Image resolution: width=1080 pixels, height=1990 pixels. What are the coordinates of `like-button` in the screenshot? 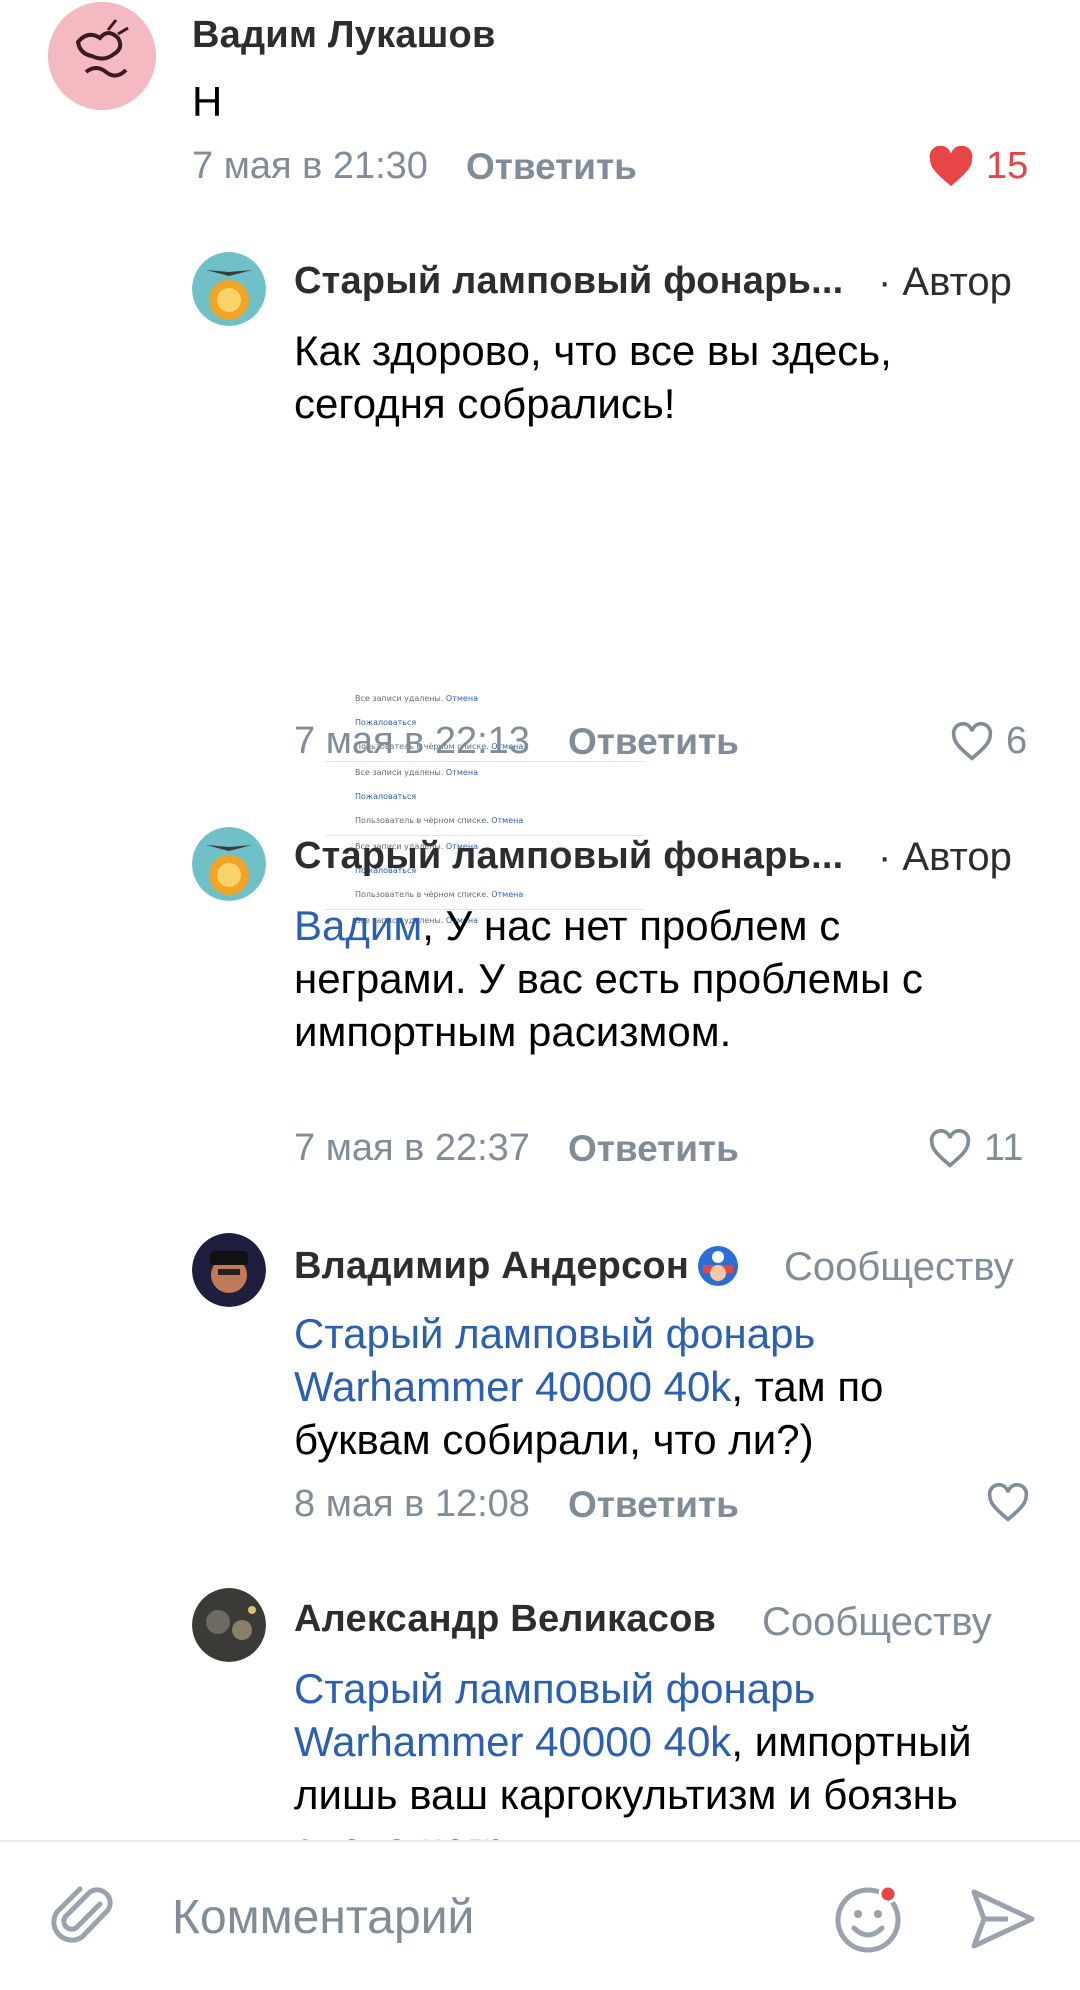 It's located at (1008, 1503).